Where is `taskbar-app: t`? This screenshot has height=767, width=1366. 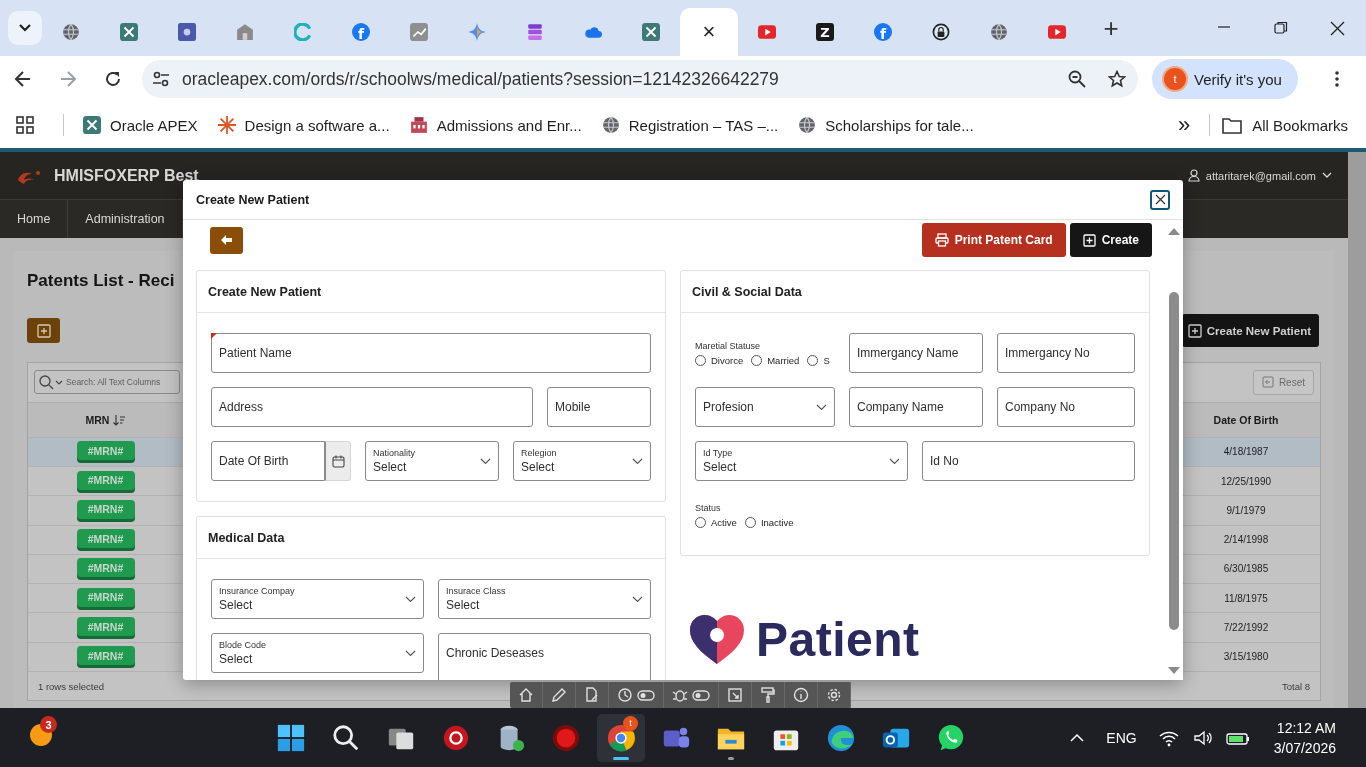
taskbar-app: t is located at coordinates (621, 737).